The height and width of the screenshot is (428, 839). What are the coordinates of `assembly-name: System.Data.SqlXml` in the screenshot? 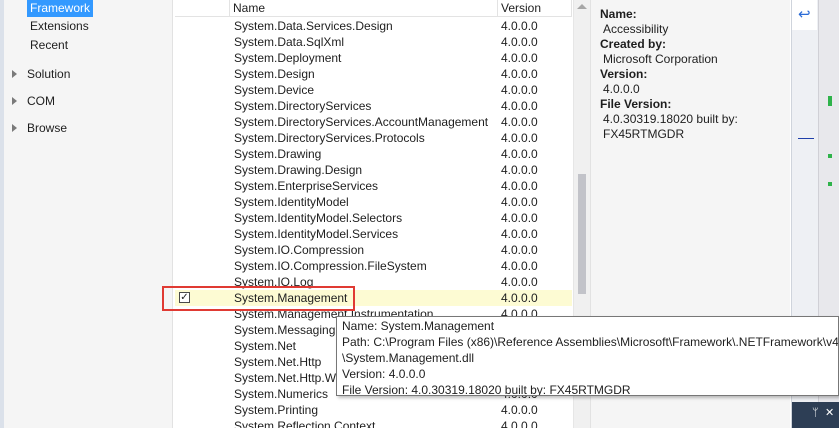 It's located at (289, 42).